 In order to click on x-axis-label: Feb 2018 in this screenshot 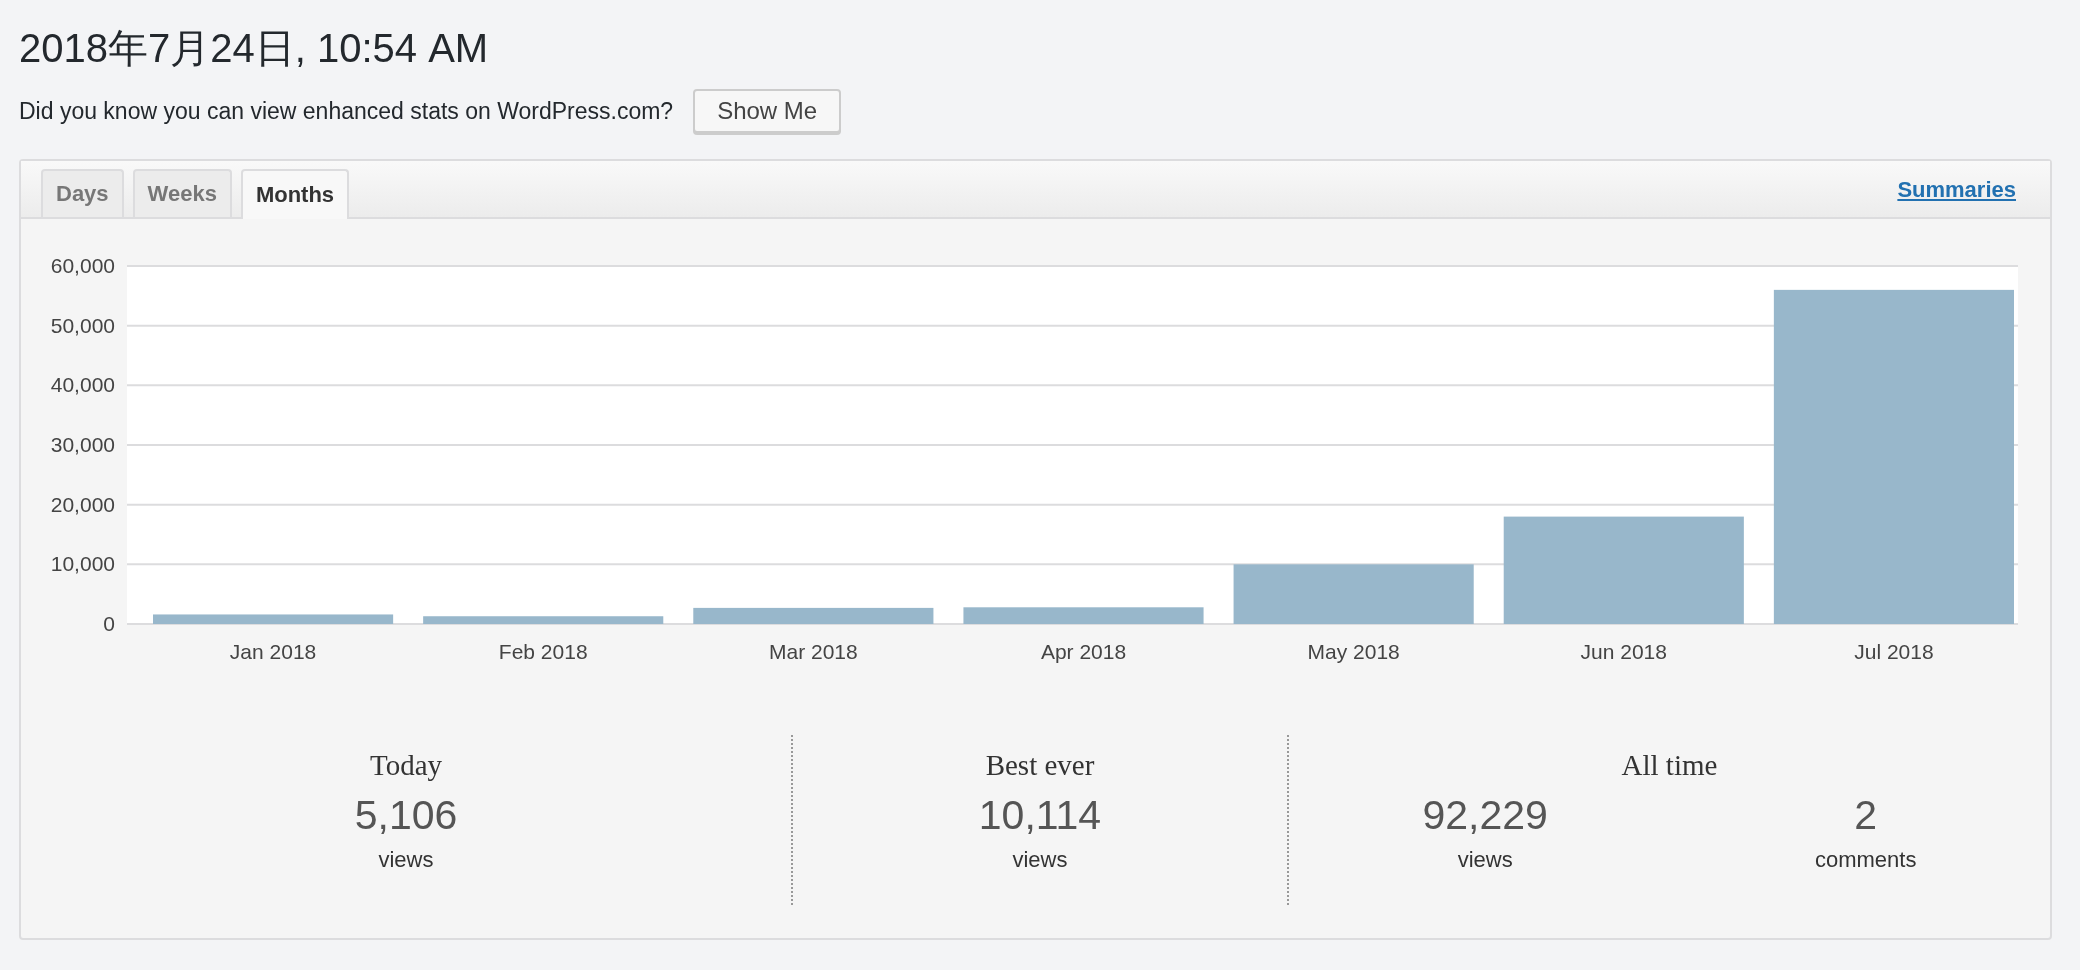, I will do `click(543, 651)`.